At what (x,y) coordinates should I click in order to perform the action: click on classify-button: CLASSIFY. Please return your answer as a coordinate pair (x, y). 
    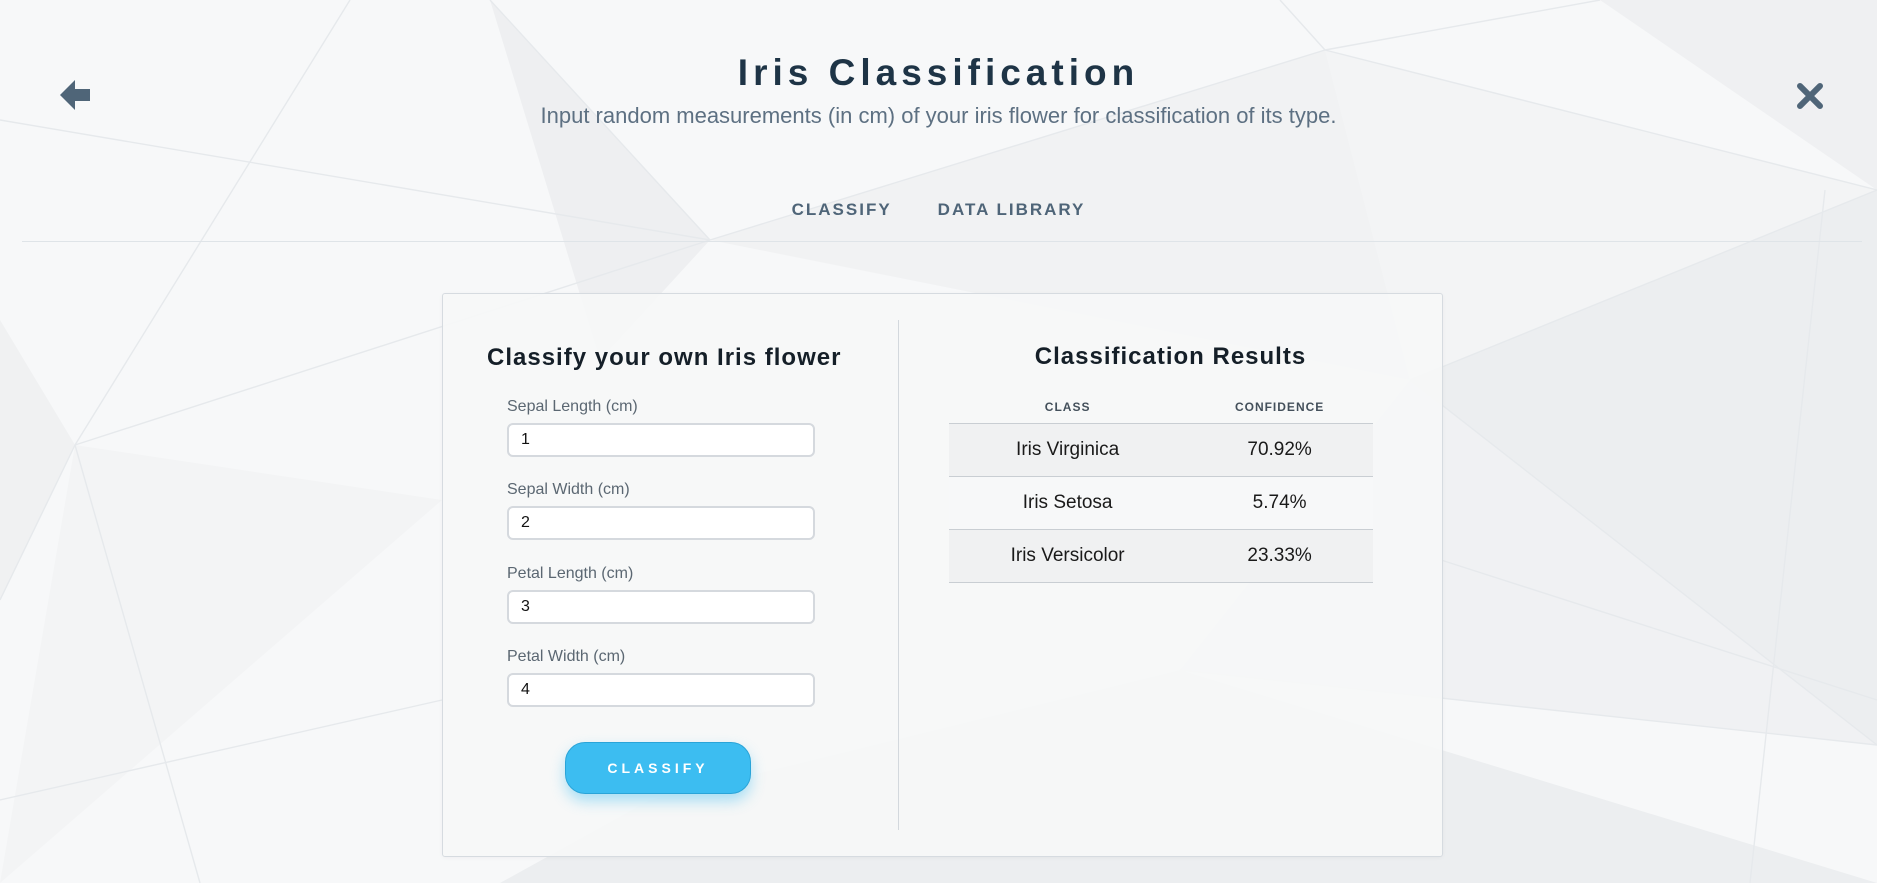
    Looking at the image, I should click on (658, 768).